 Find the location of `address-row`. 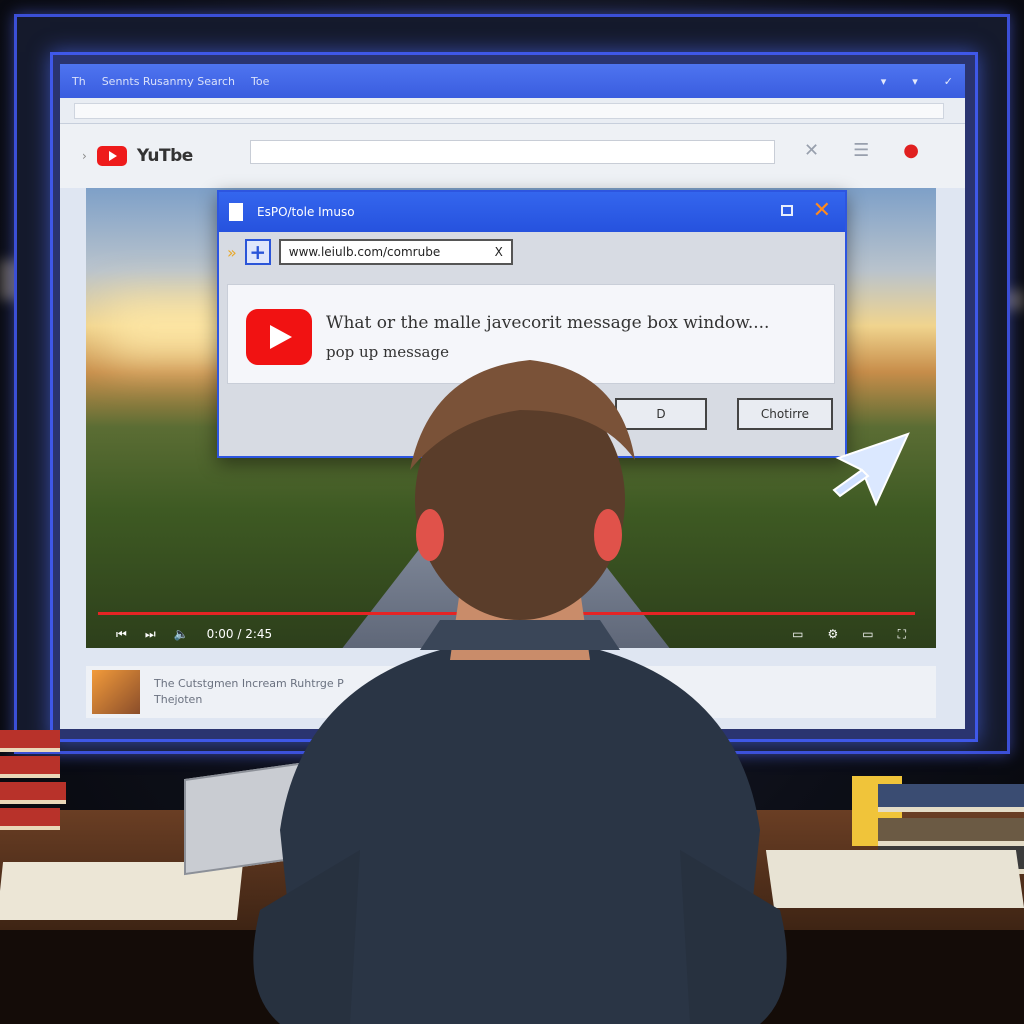

address-row is located at coordinates (512, 111).